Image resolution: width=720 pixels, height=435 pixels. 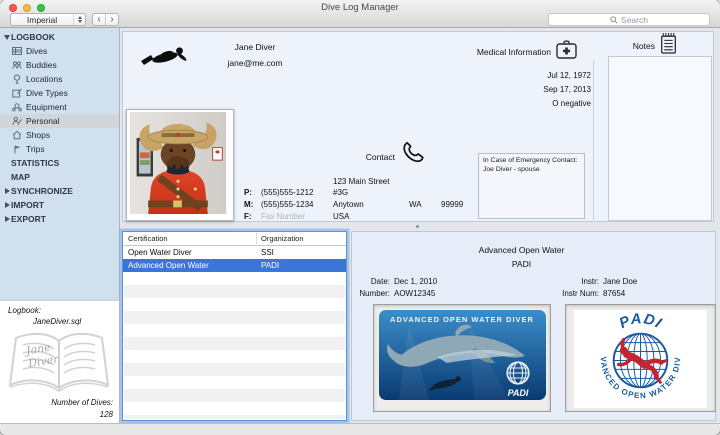 What do you see at coordinates (521, 264) in the screenshot?
I see `certification-organization: PADI` at bounding box center [521, 264].